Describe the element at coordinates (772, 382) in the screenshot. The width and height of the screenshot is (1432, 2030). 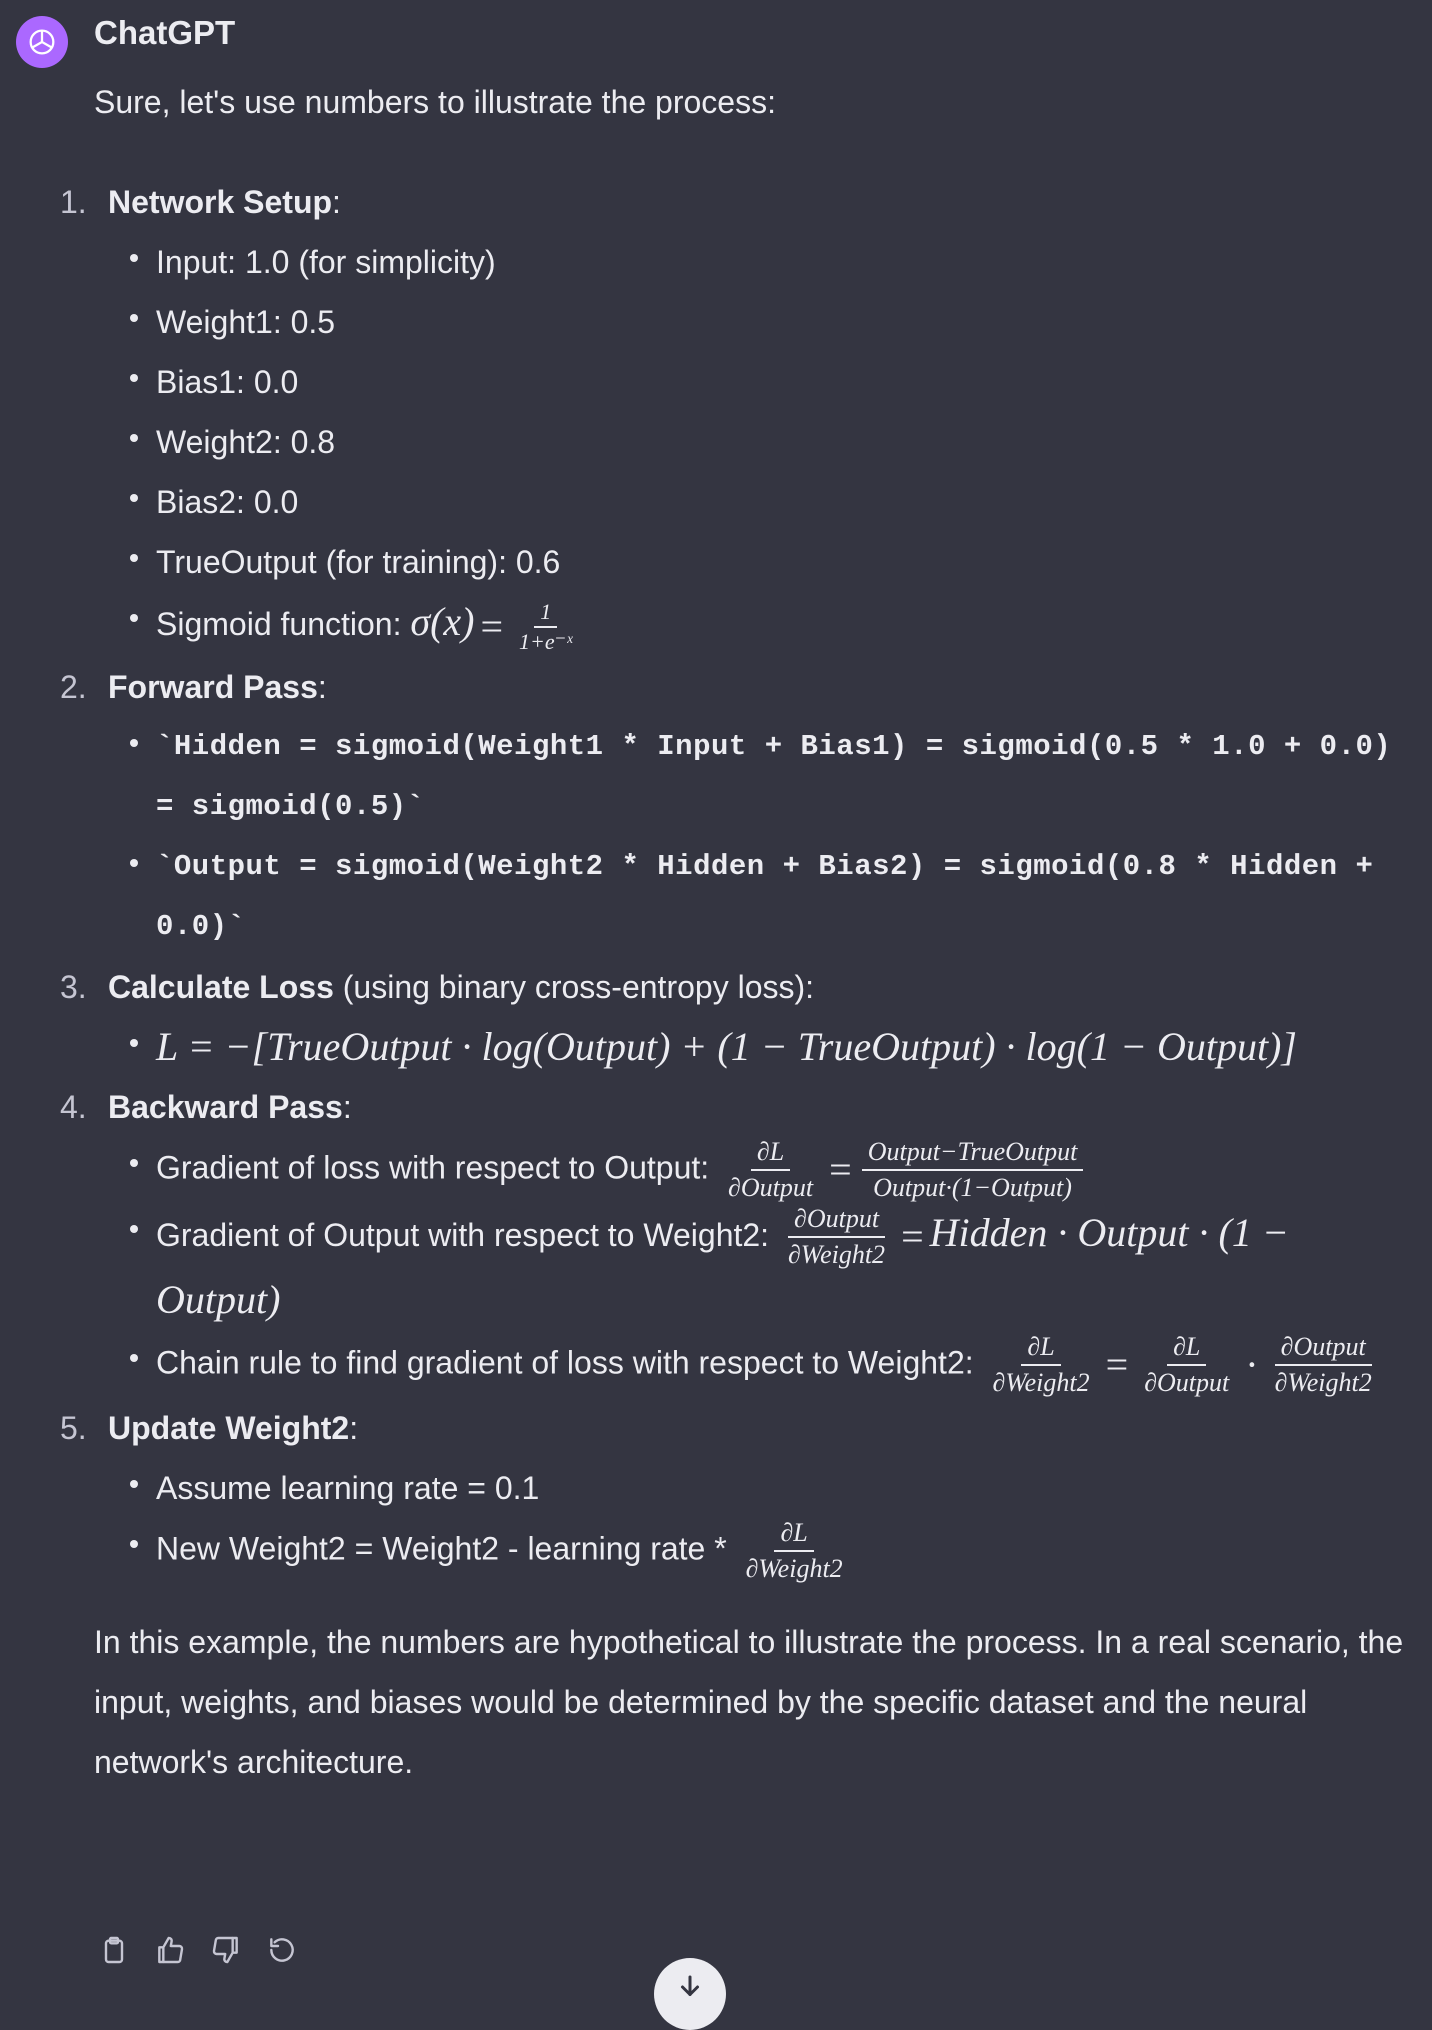
I see `list-item: Bias1: 0.0` at that location.